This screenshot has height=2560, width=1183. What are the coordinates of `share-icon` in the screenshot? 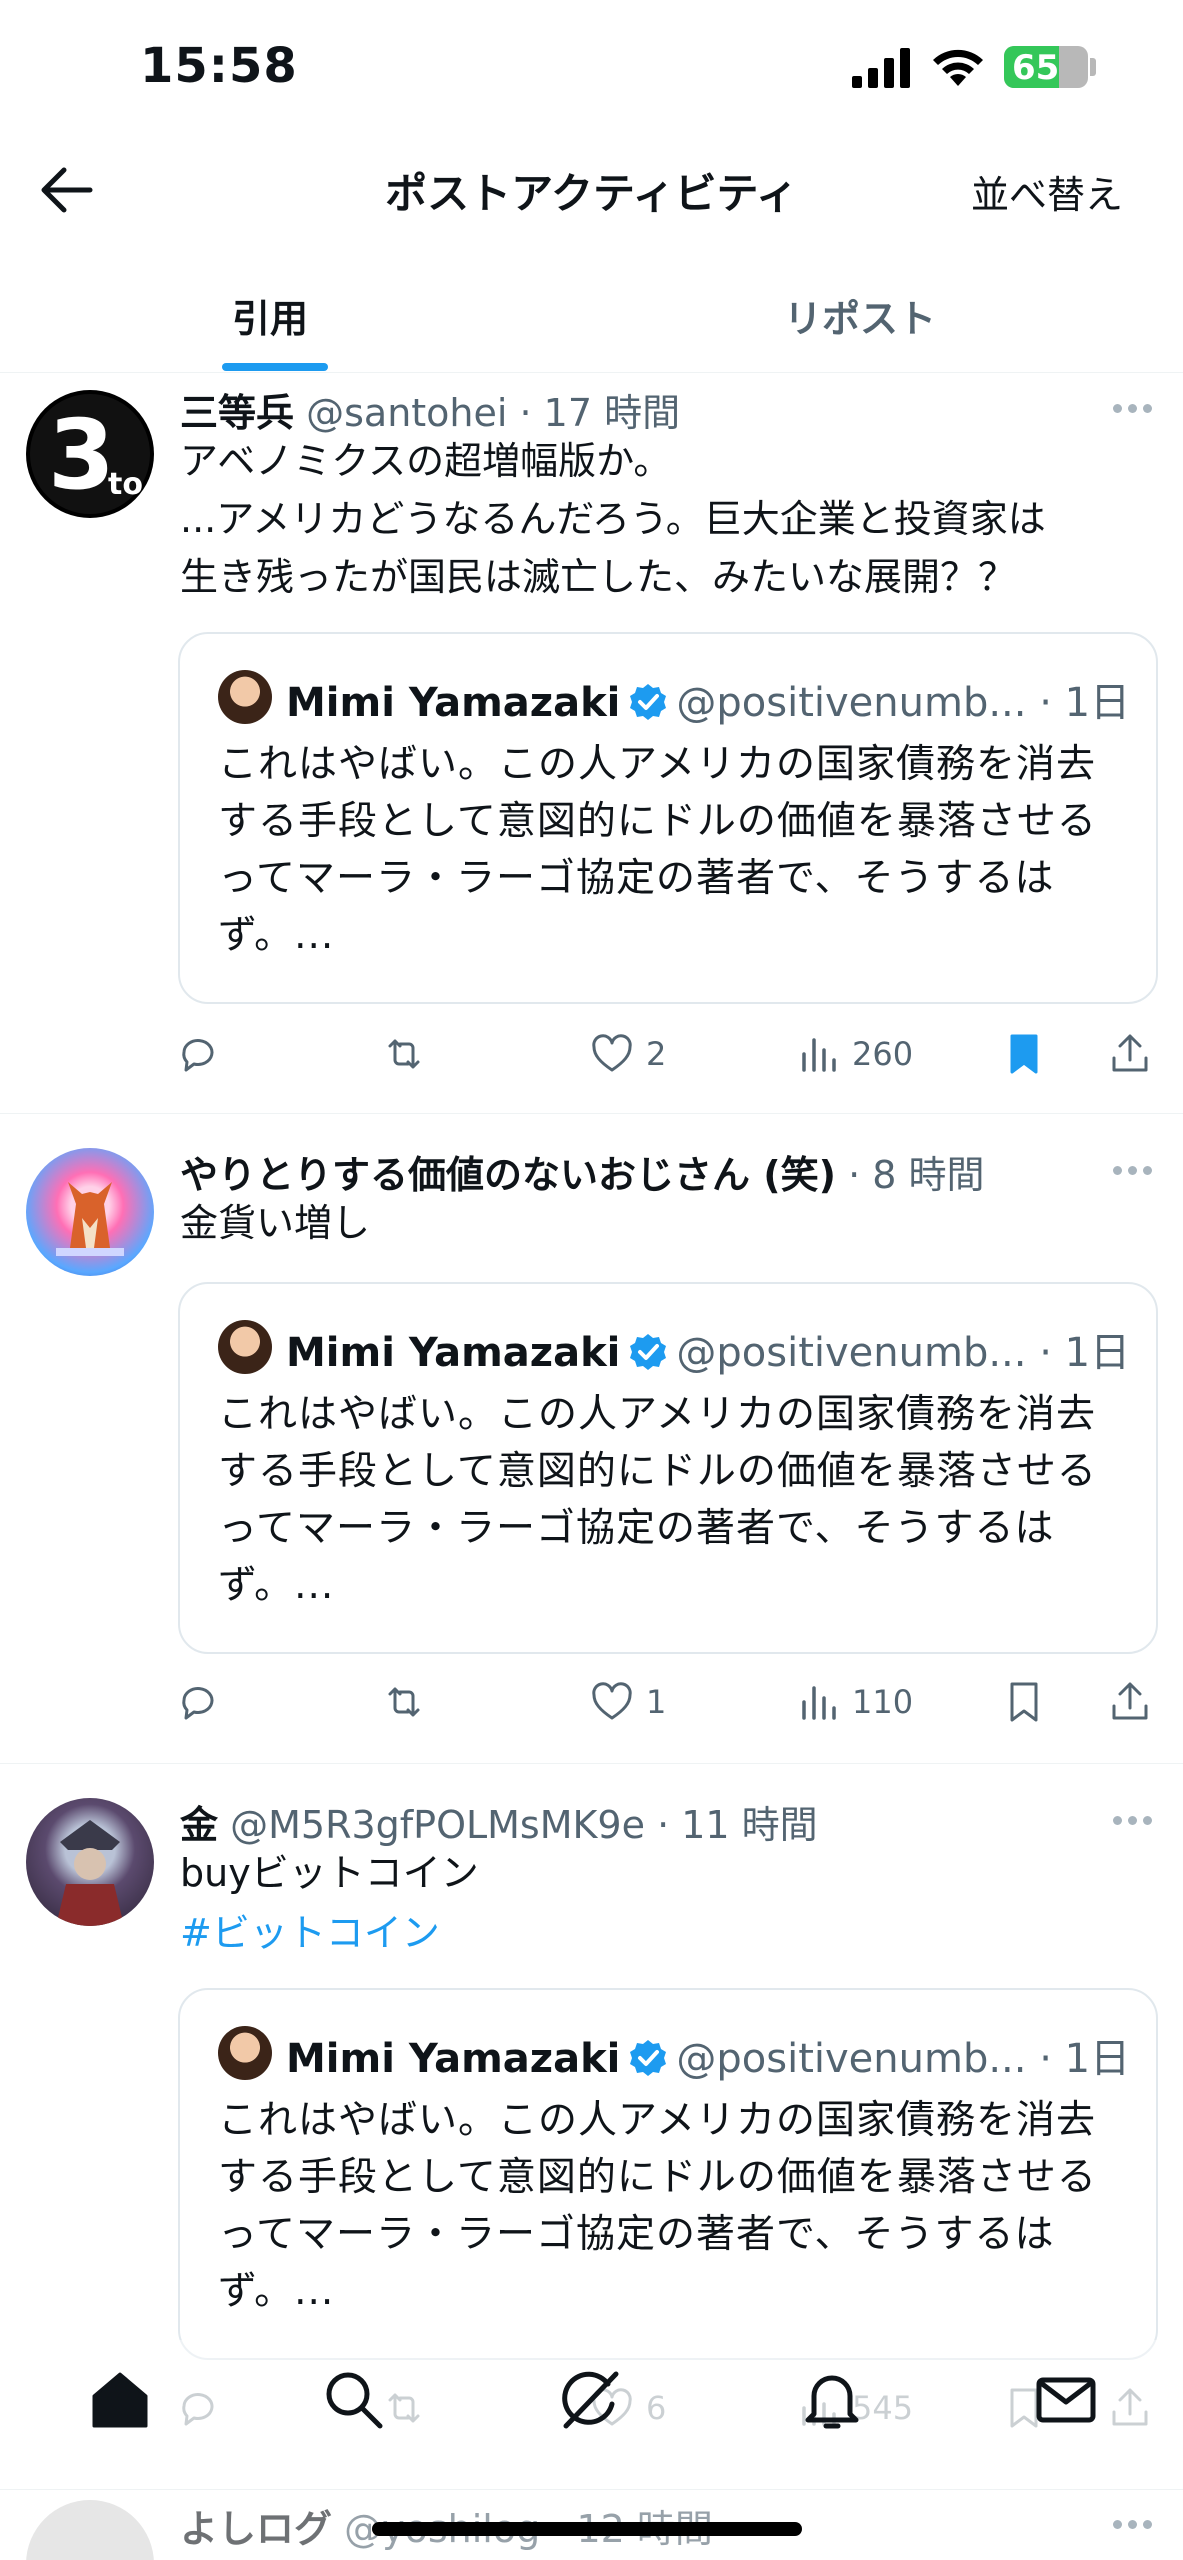 It's located at (1130, 1053).